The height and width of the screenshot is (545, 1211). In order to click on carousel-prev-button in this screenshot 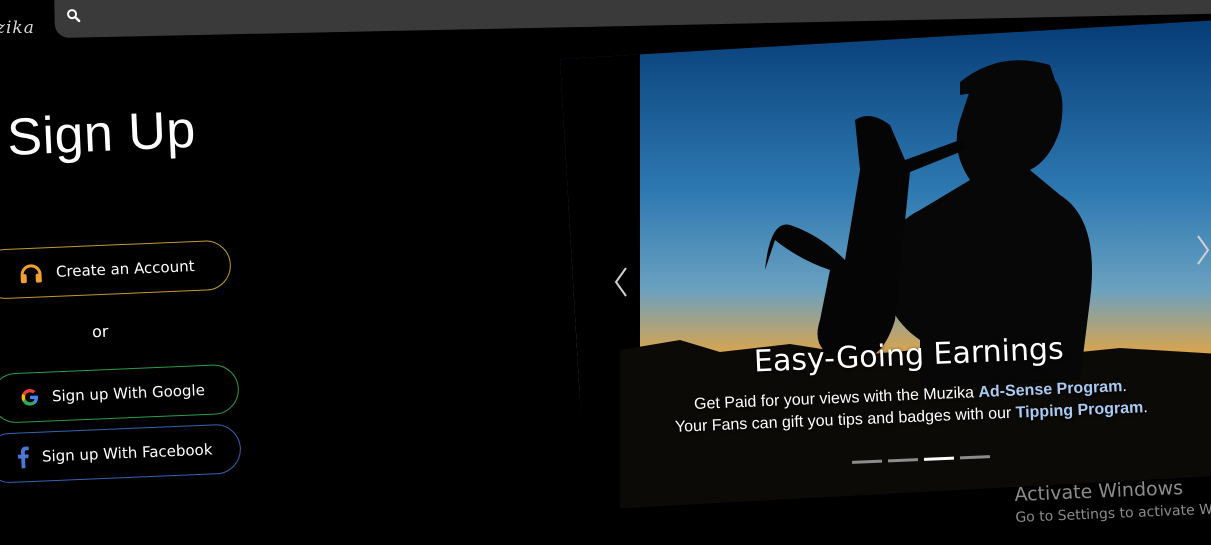, I will do `click(622, 282)`.